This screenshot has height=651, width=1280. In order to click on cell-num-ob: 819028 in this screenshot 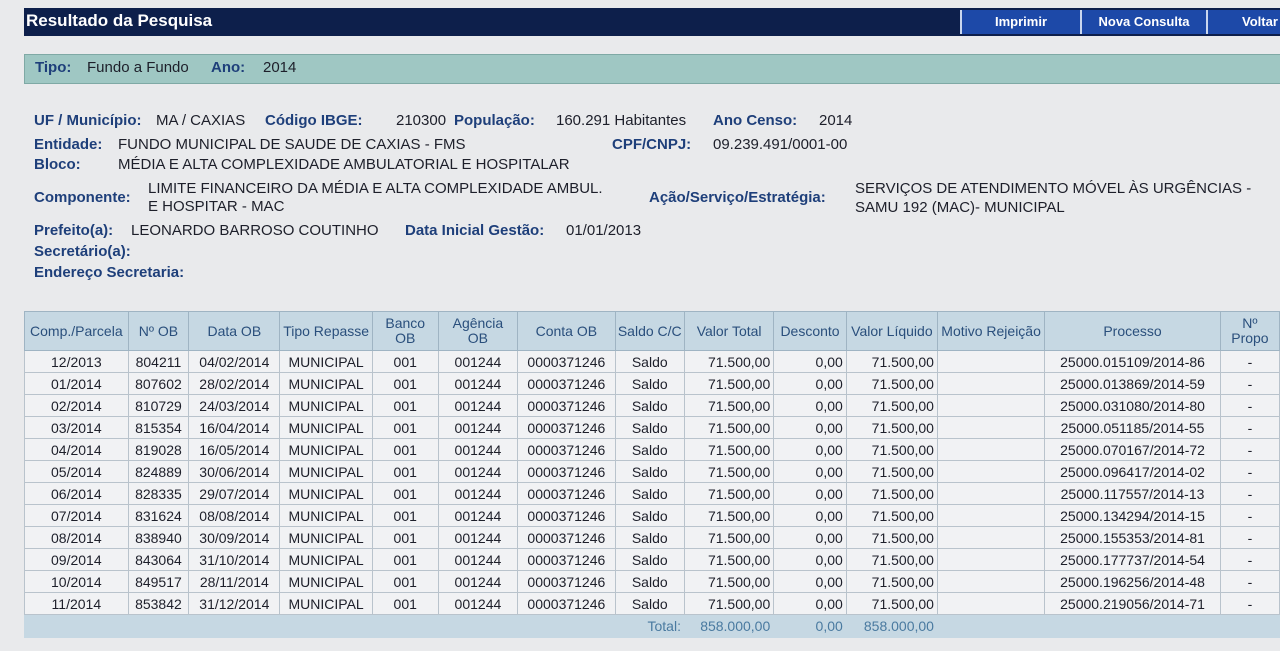, I will do `click(158, 449)`.